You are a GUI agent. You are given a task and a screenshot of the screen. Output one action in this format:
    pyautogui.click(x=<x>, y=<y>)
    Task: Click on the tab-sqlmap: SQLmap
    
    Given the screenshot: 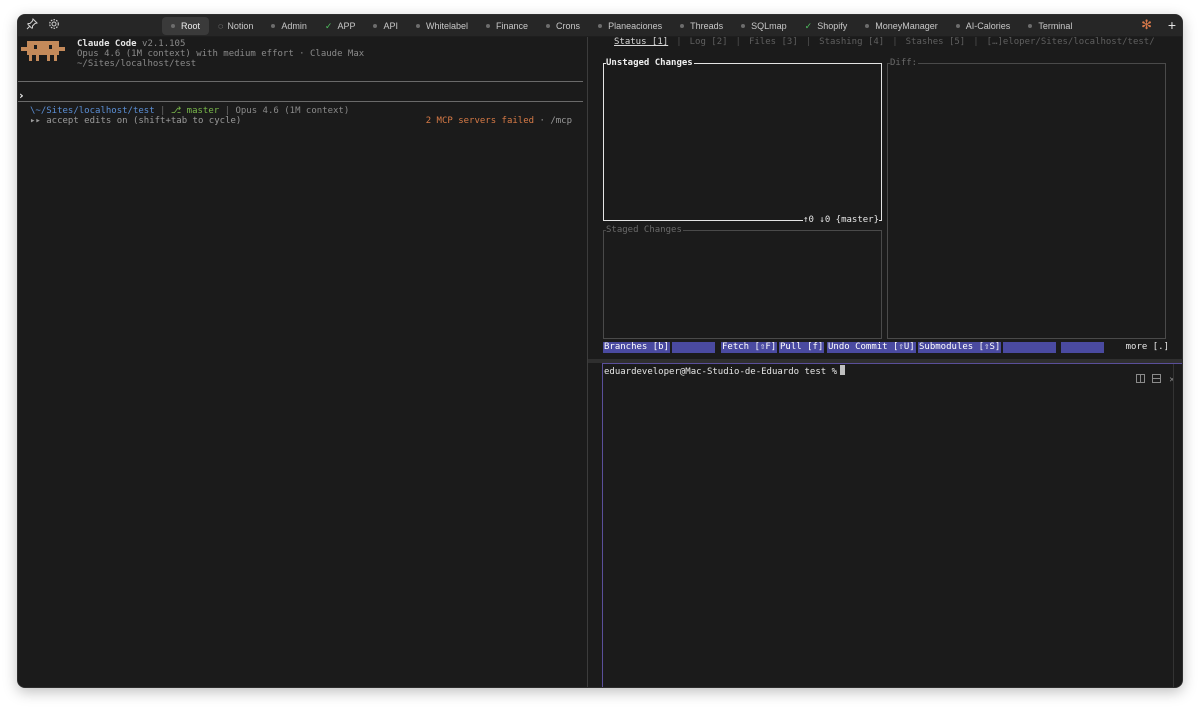 What is the action you would take?
    pyautogui.click(x=764, y=26)
    